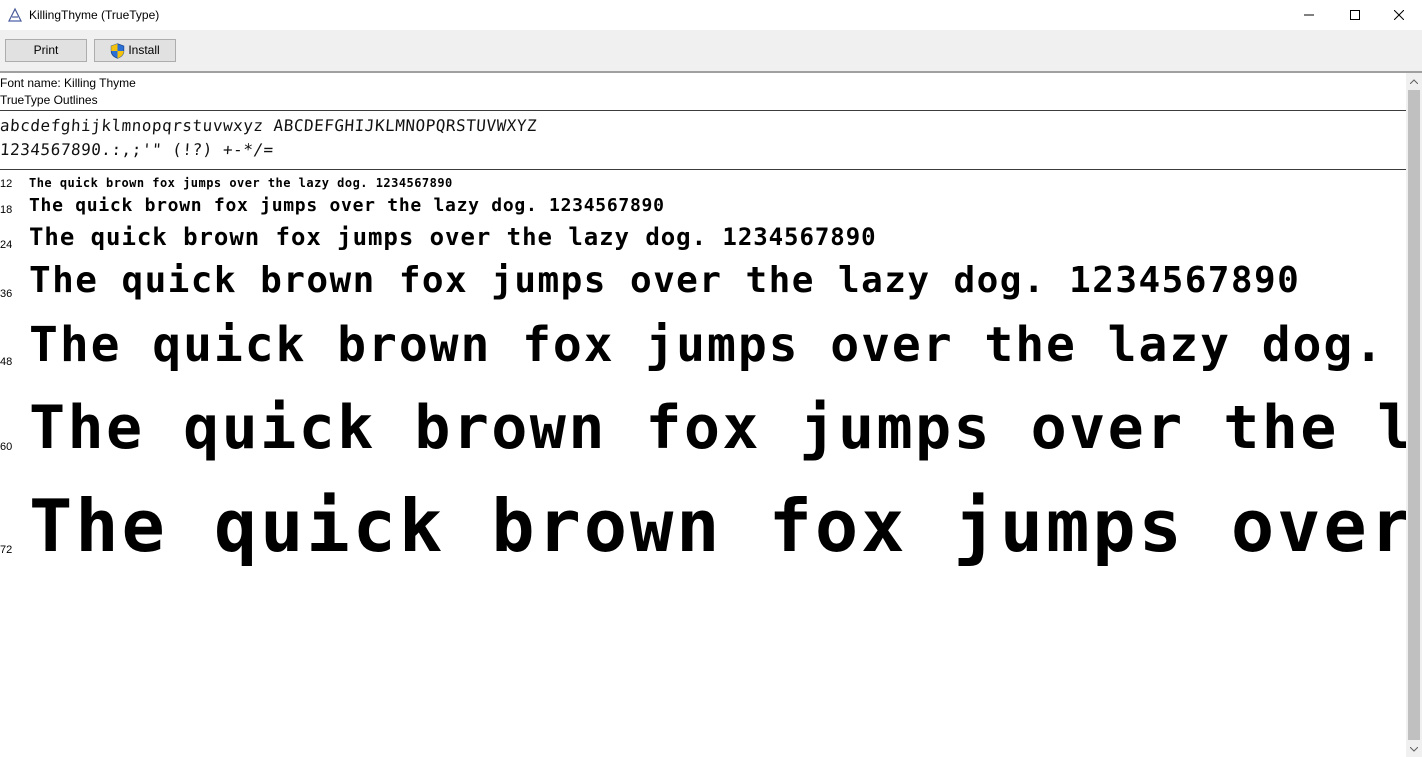  I want to click on title-bar: KillingThyme (TrueType), so click(711, 15).